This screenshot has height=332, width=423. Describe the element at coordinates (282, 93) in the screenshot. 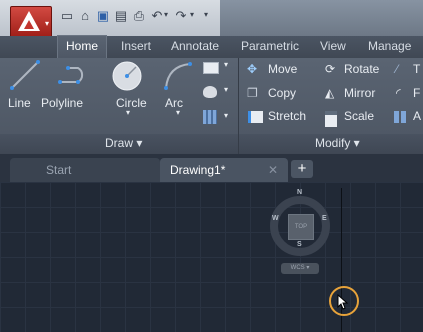

I see `copy-button: Copy` at that location.